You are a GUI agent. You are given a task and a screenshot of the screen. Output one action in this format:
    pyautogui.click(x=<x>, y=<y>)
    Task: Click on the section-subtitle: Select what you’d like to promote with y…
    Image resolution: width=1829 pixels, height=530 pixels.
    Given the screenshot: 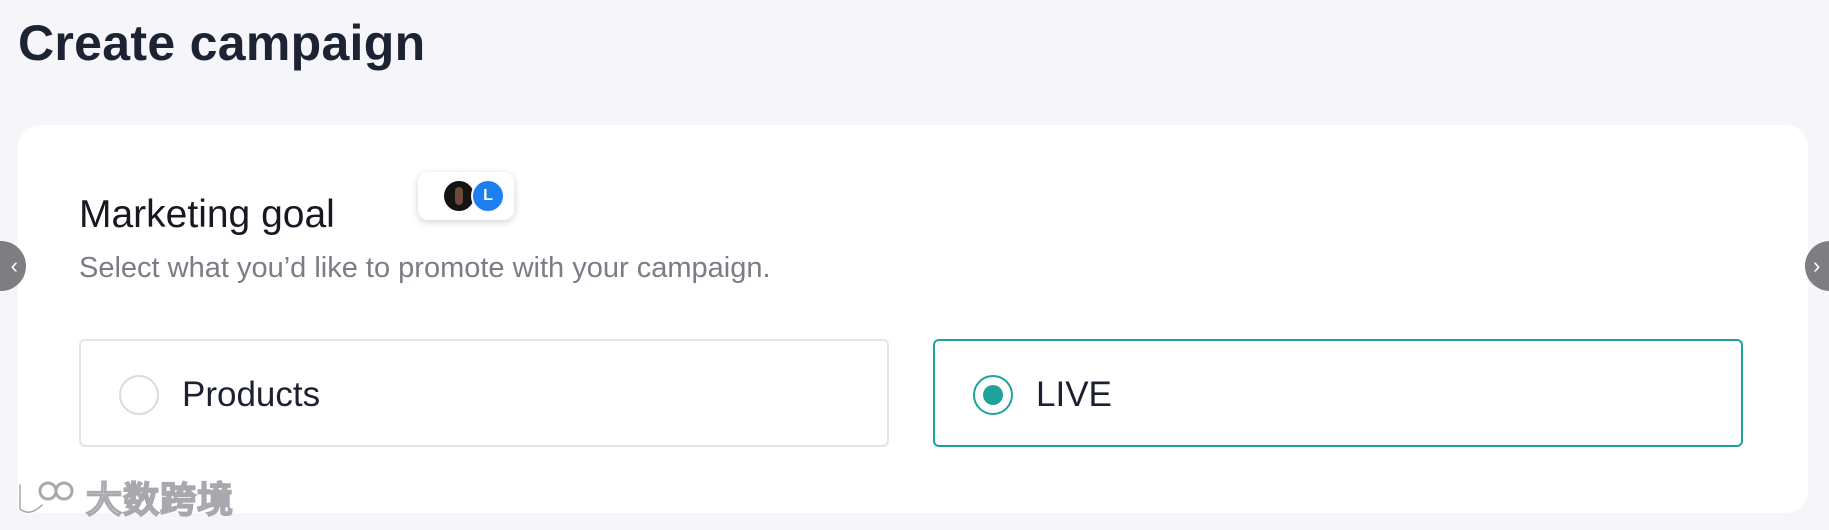 What is the action you would take?
    pyautogui.click(x=425, y=268)
    